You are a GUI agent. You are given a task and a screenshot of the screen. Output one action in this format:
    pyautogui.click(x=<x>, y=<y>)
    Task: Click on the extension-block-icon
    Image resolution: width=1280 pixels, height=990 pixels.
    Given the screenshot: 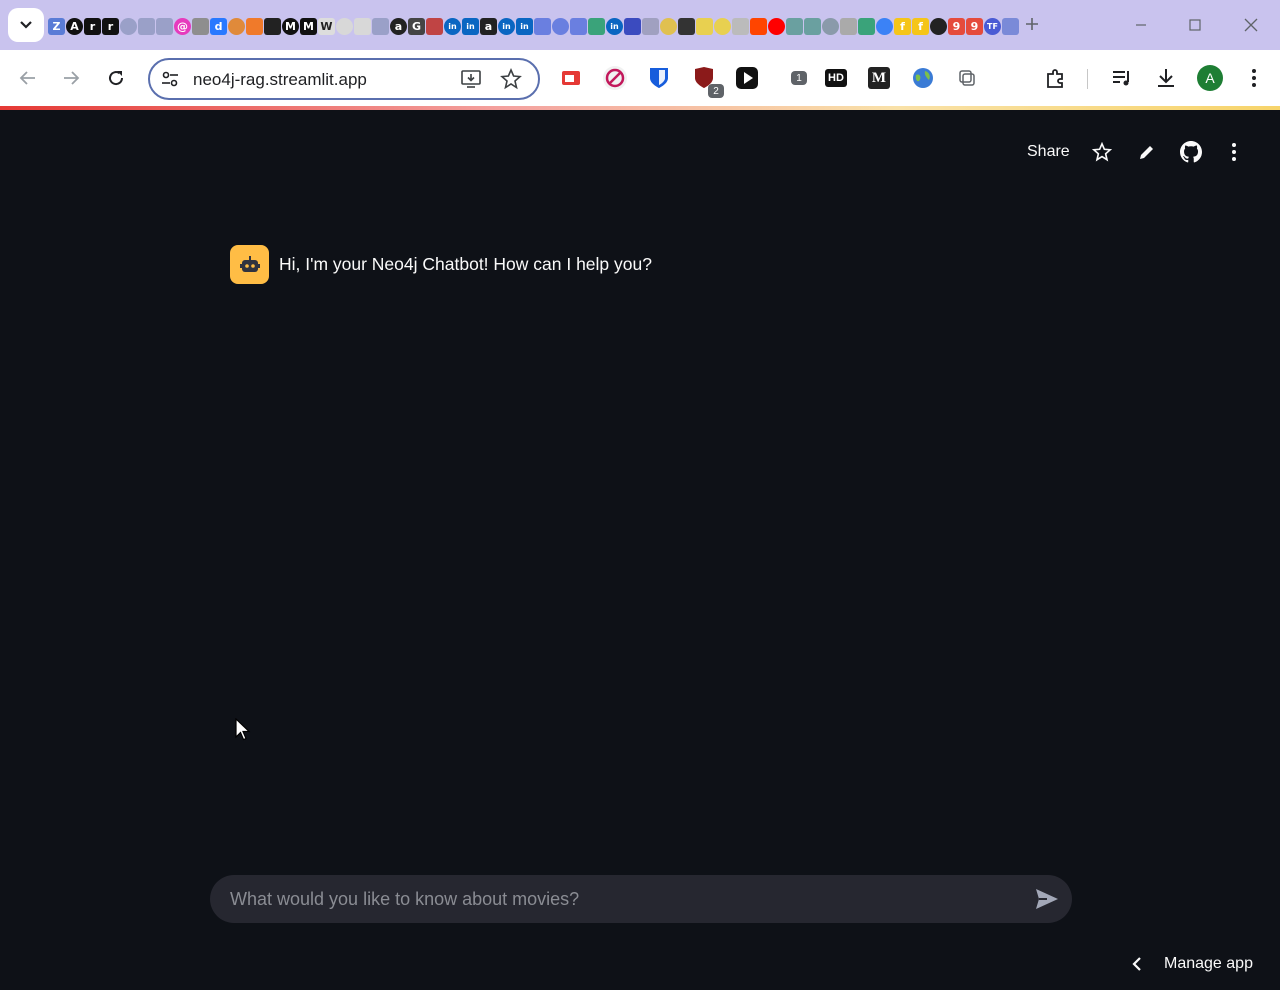 What is the action you would take?
    pyautogui.click(x=615, y=78)
    